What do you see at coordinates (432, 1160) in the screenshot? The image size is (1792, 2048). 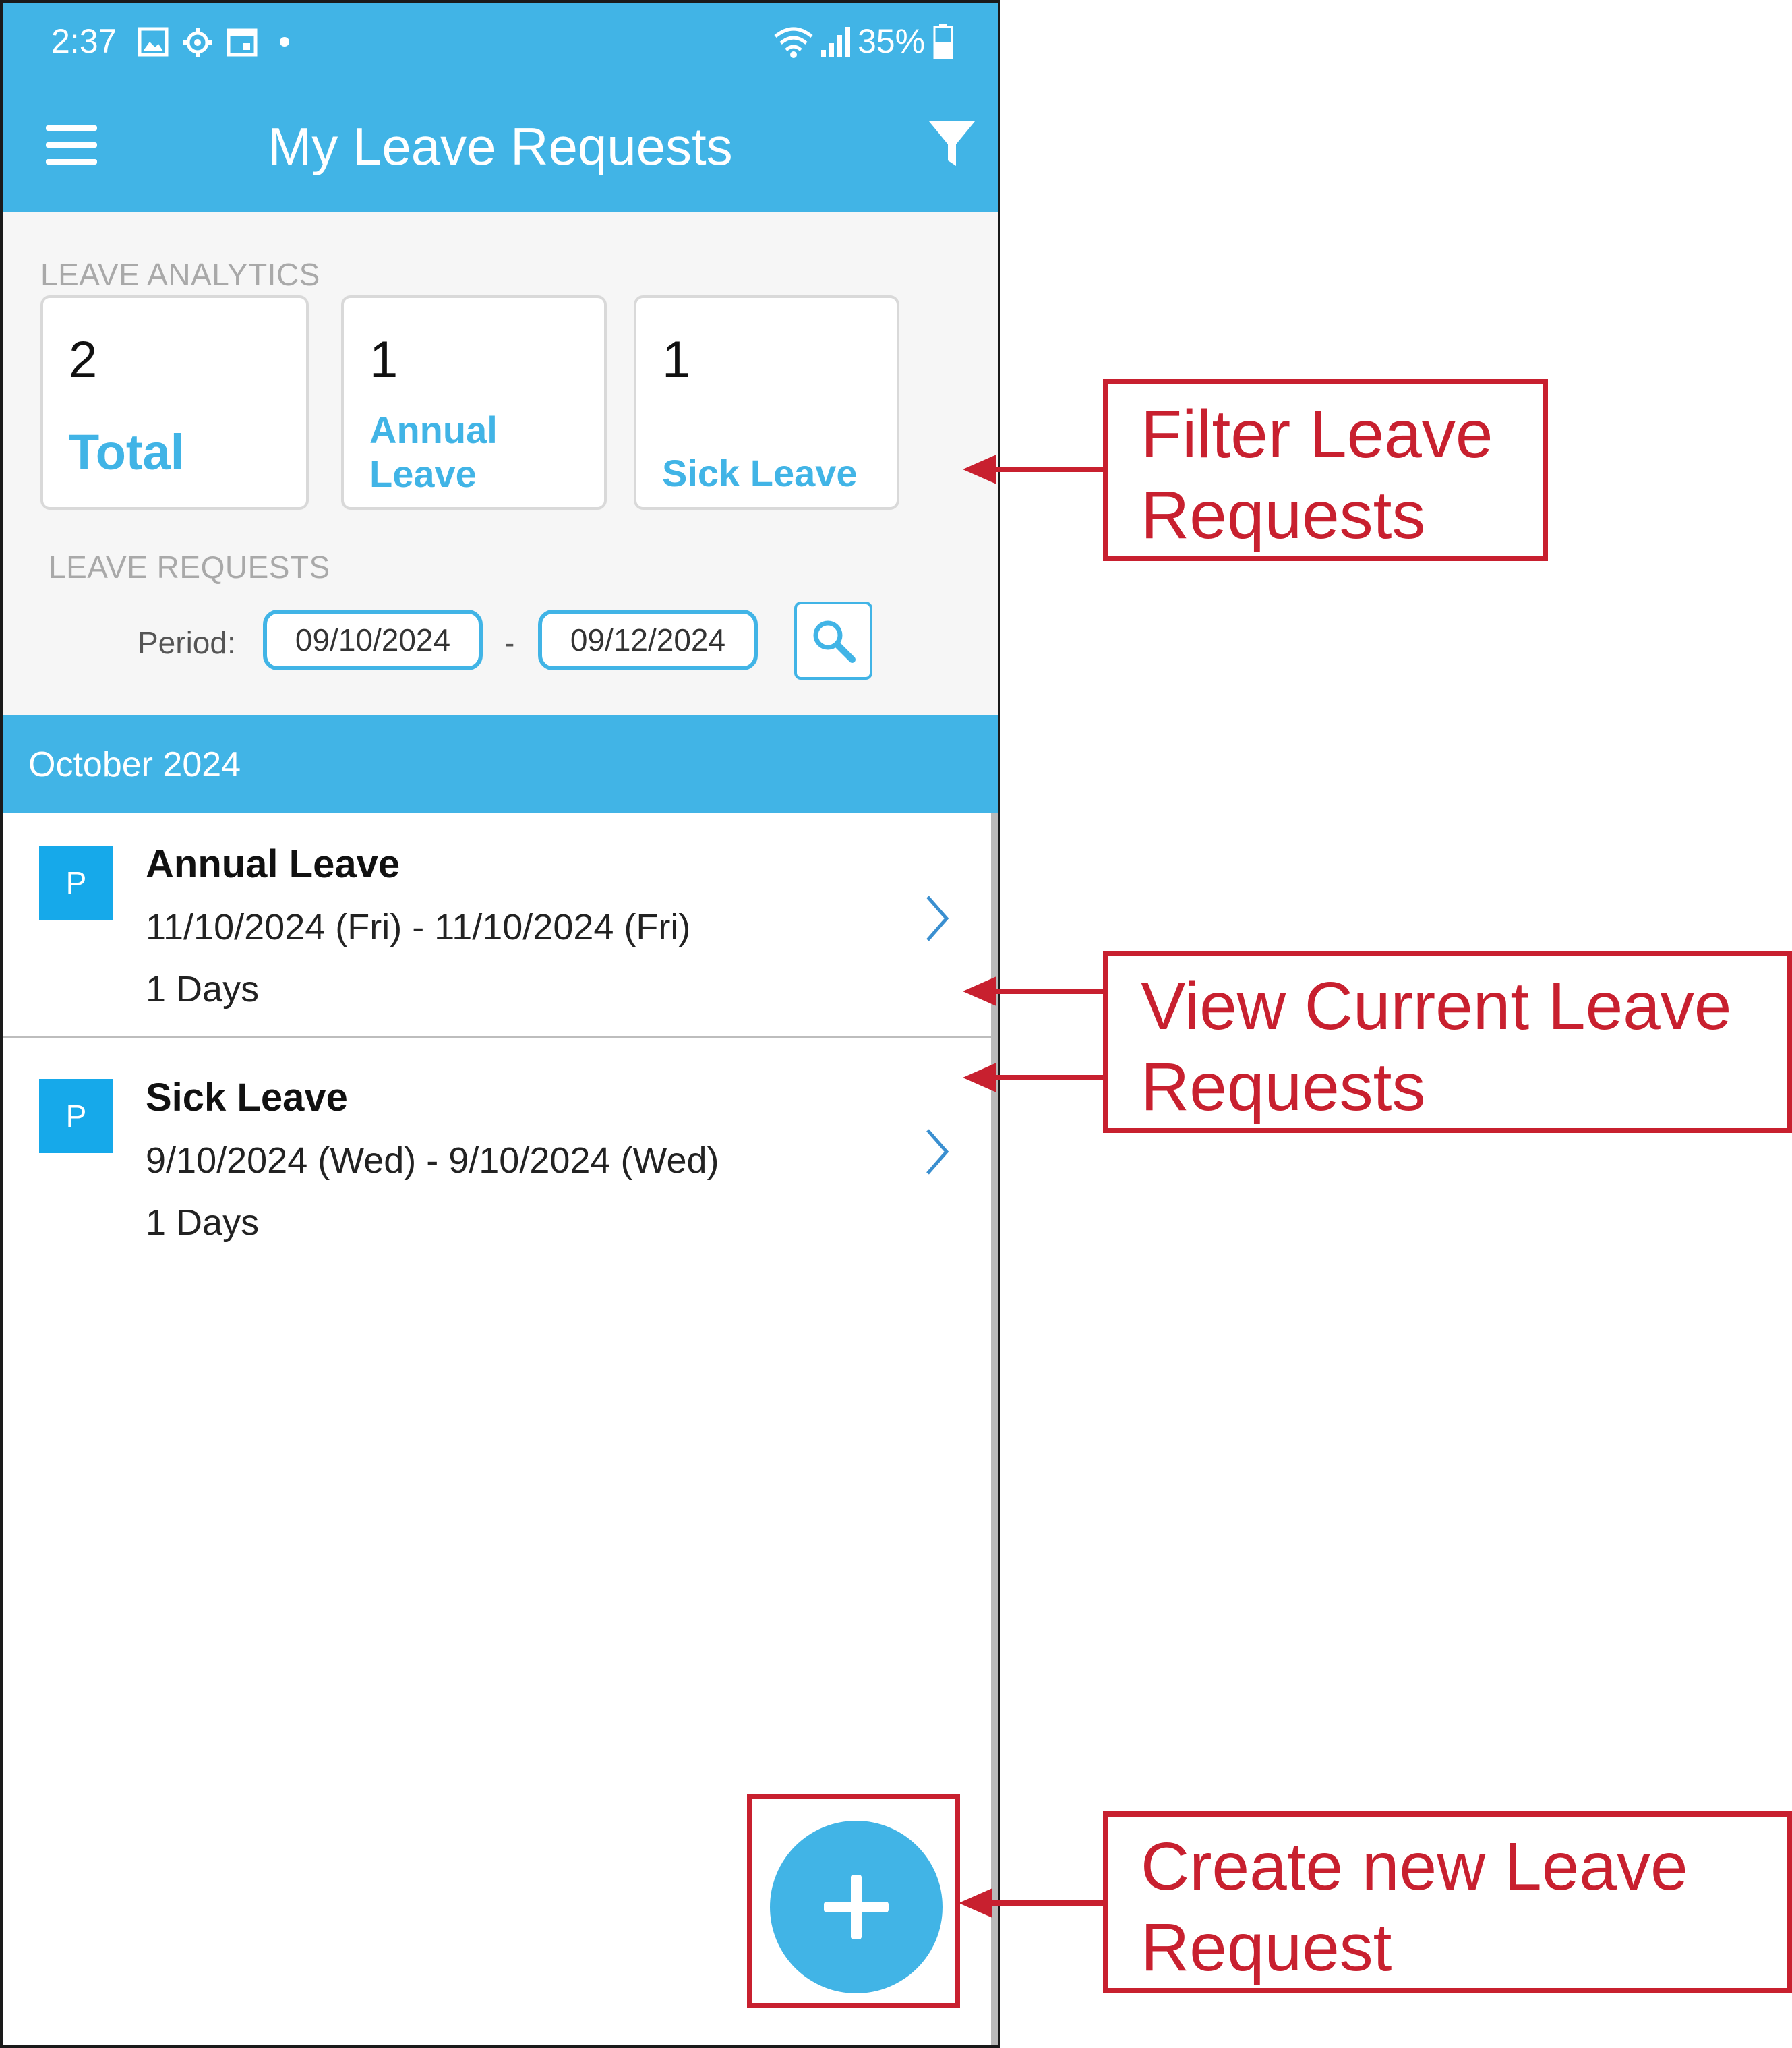 I see `leave-dates: 9/10/2024 (Wed) - 9/10/2024 (Wed)` at bounding box center [432, 1160].